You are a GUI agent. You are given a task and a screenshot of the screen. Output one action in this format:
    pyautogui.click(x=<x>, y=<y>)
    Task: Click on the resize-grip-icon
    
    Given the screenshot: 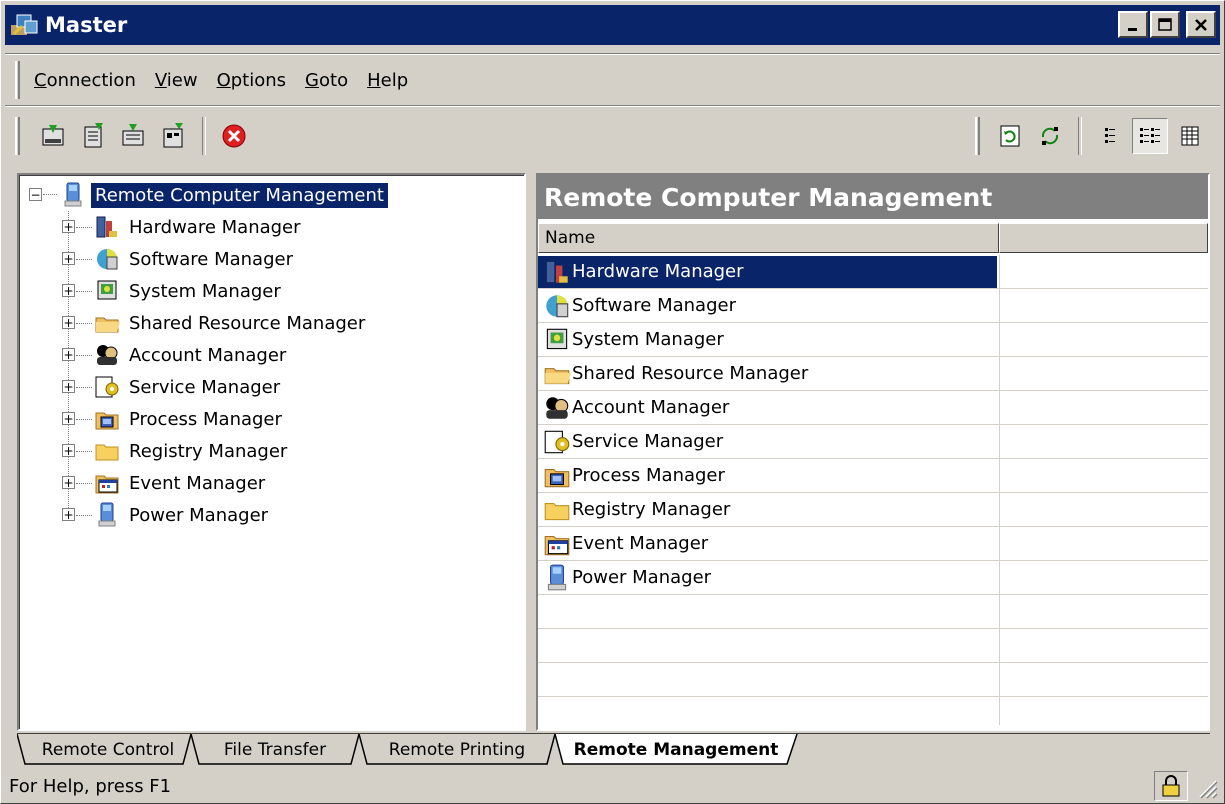 What is the action you would take?
    pyautogui.click(x=1207, y=788)
    